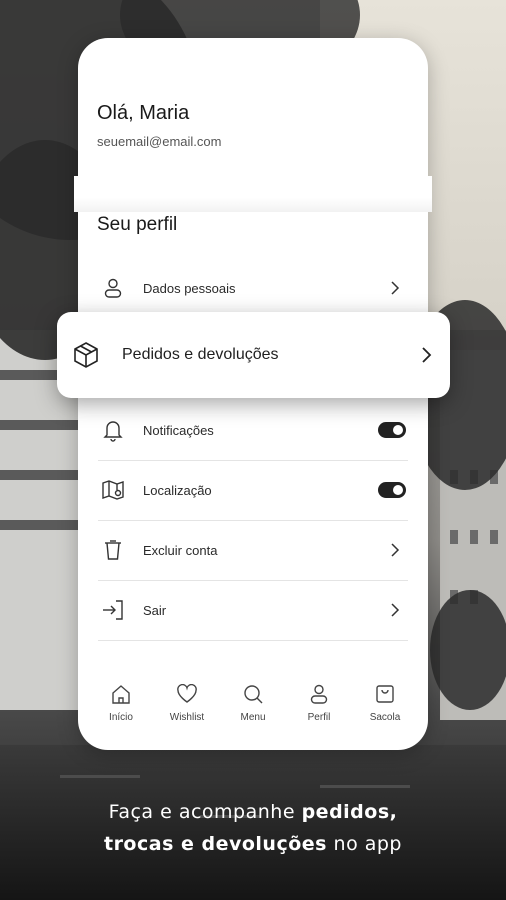 The height and width of the screenshot is (900, 506). I want to click on caption-highlight: trocas e devoluções, so click(215, 844).